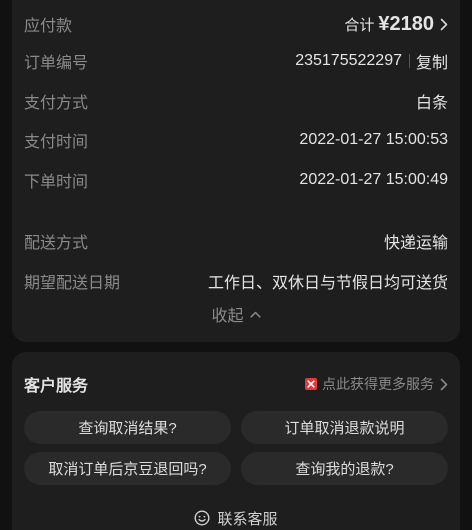 This screenshot has width=472, height=530. What do you see at coordinates (373, 179) in the screenshot?
I see `order-time-value: 2022-01-27 15:00:49` at bounding box center [373, 179].